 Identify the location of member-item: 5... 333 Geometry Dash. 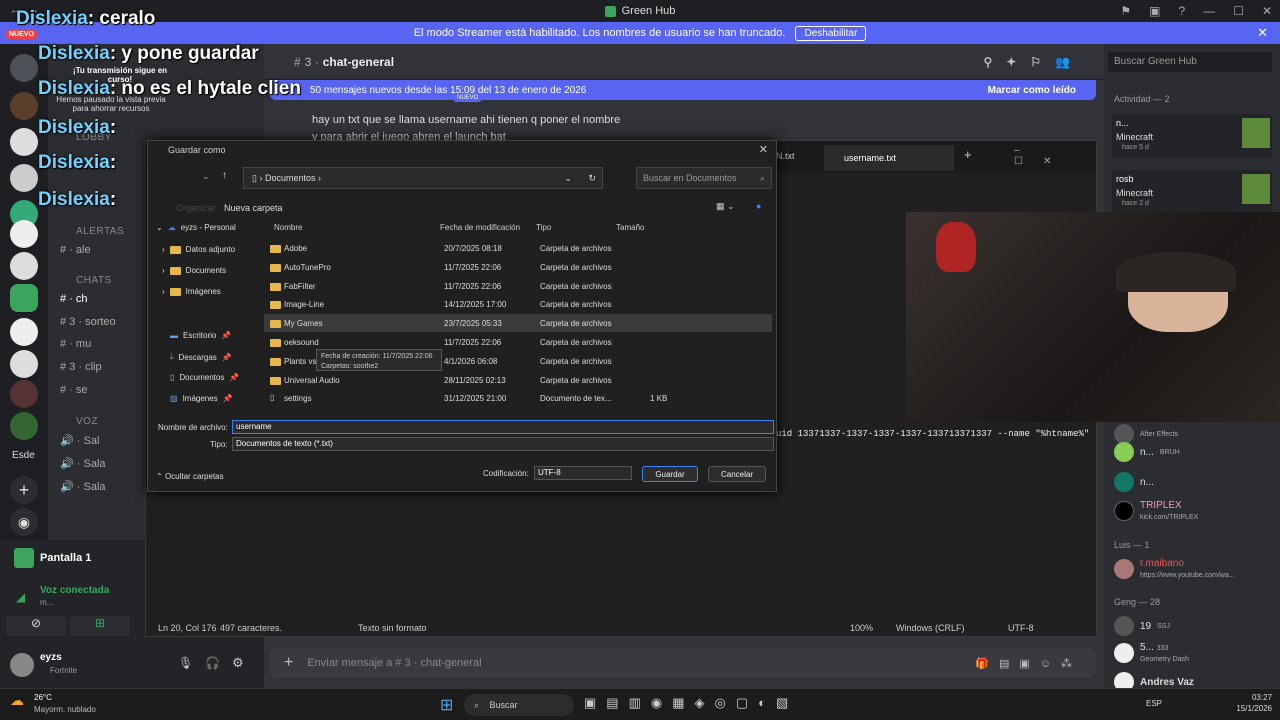
(1151, 653).